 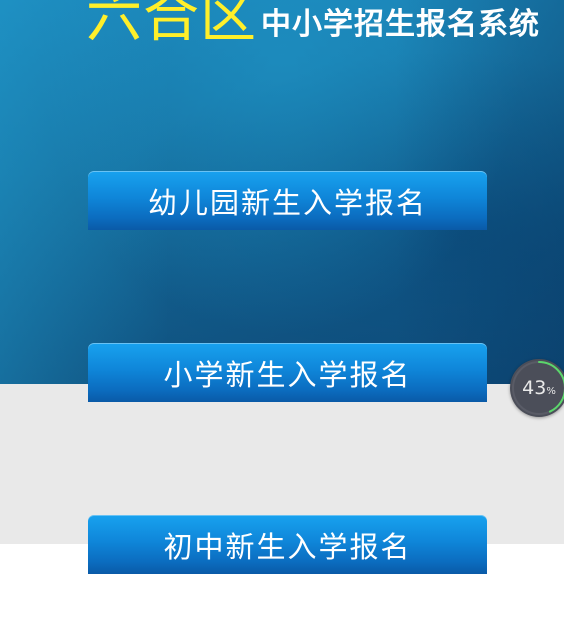 I want to click on progress-widget: 43 %, so click(x=537, y=388).